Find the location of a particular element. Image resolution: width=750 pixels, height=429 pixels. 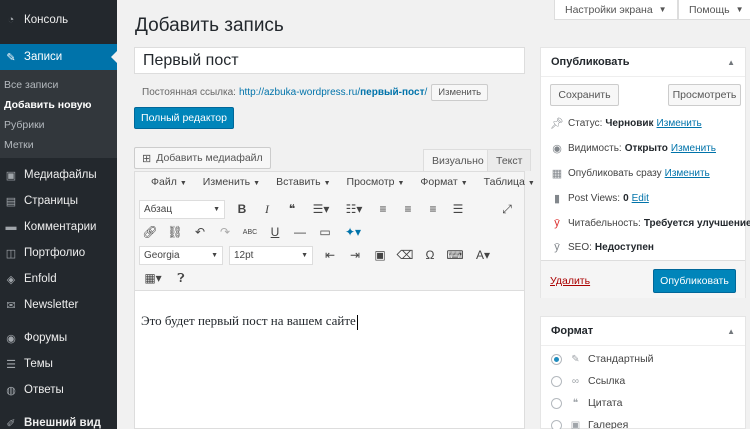

seo-label: SEO: is located at coordinates (580, 247).